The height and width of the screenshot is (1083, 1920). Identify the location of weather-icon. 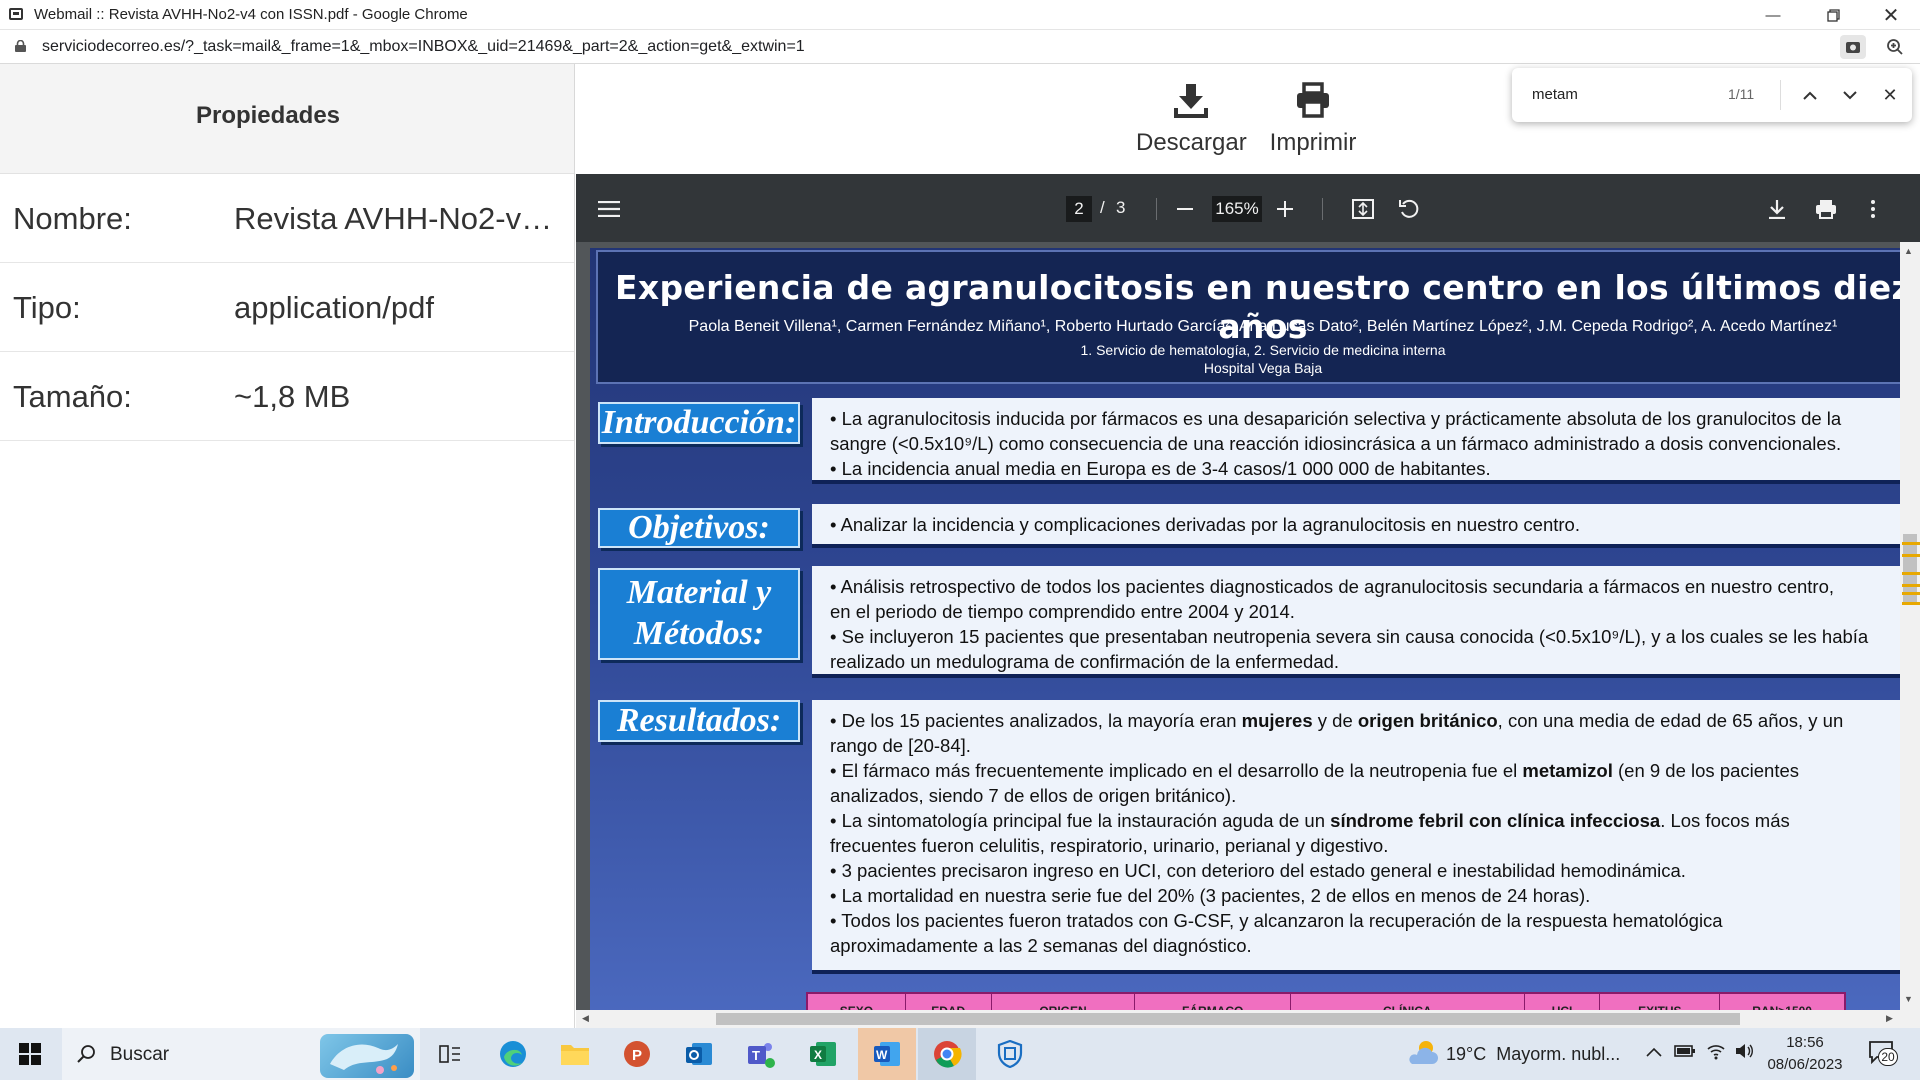
(1422, 1055).